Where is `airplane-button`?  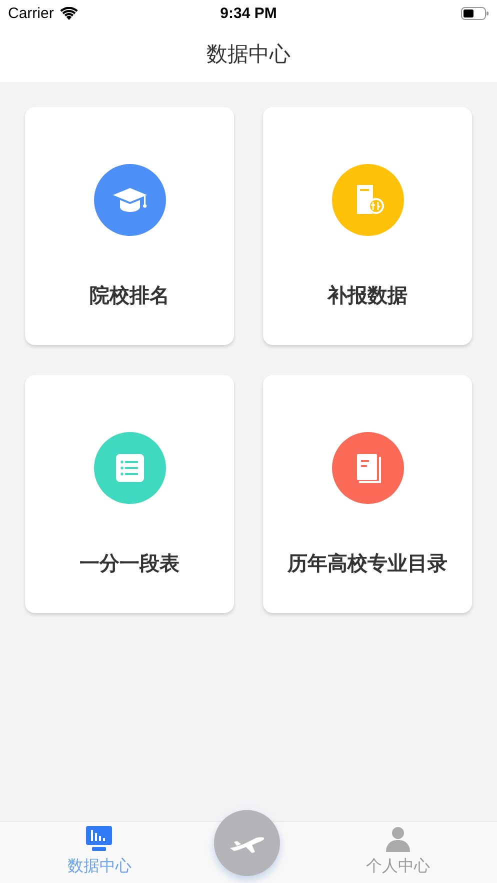
airplane-button is located at coordinates (247, 843).